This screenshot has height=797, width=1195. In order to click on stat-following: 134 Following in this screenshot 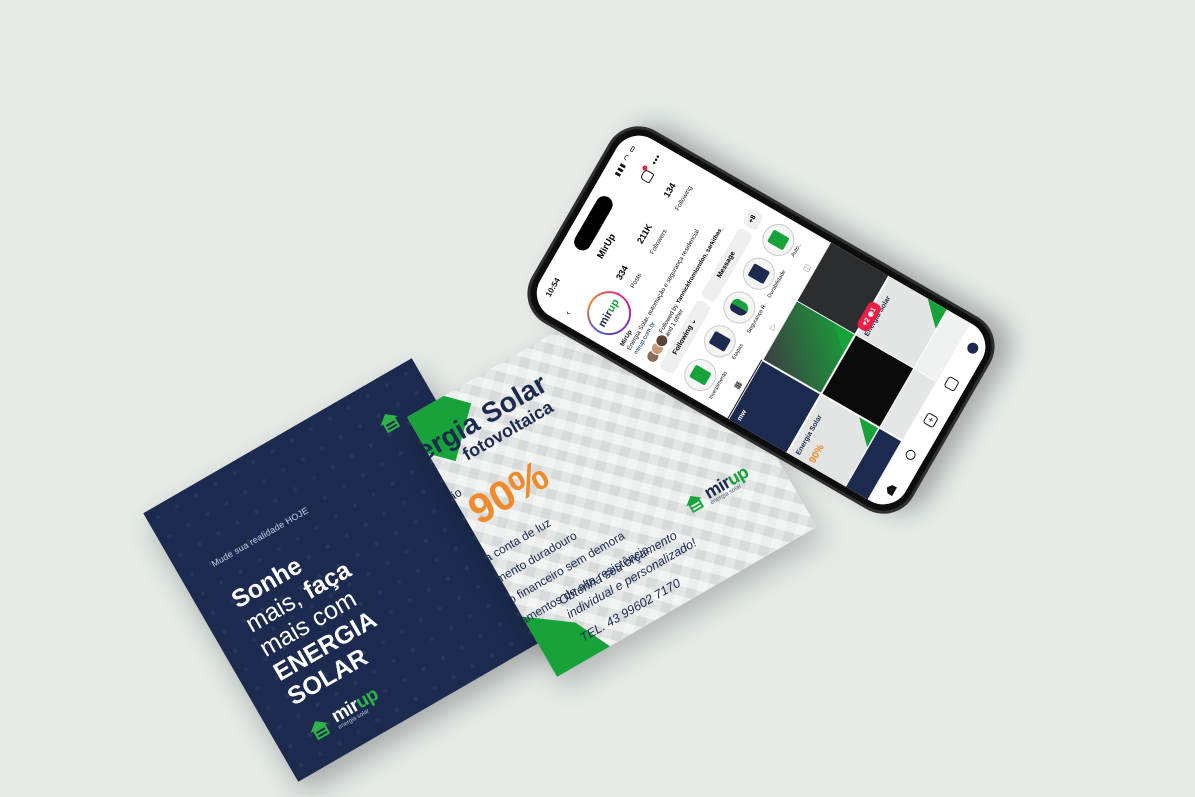, I will do `click(678, 195)`.